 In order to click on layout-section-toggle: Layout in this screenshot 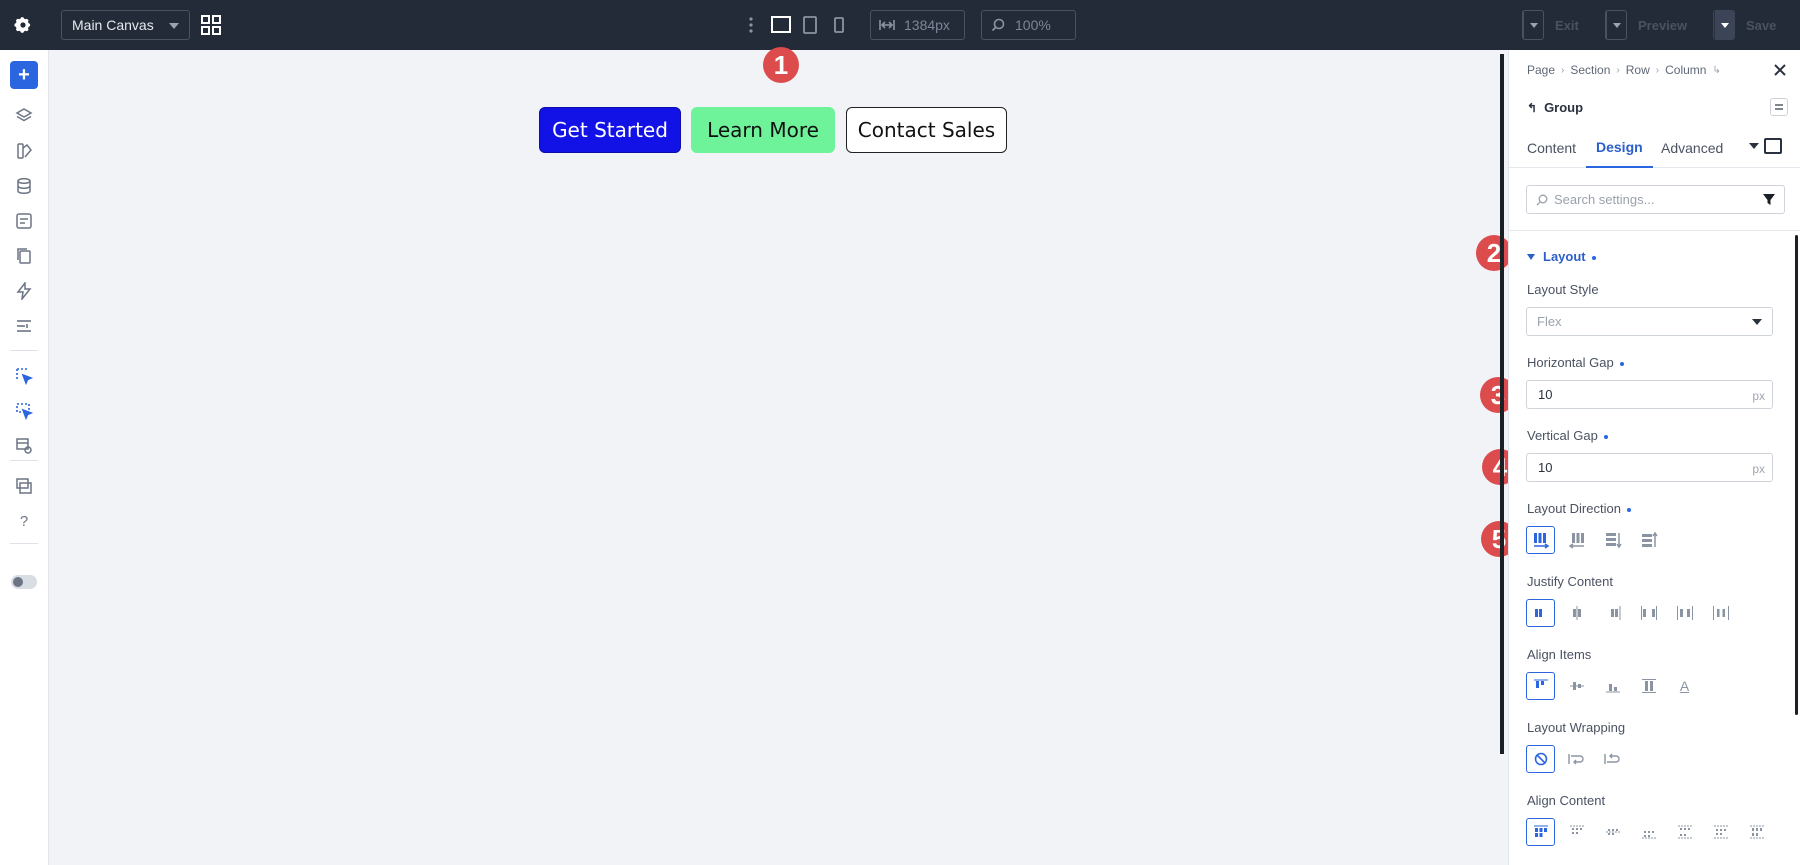, I will do `click(1561, 256)`.